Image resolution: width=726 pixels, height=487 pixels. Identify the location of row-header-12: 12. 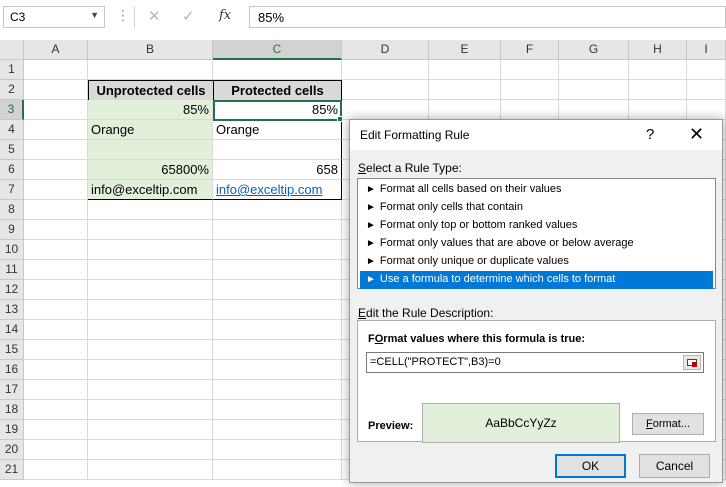
(12, 290).